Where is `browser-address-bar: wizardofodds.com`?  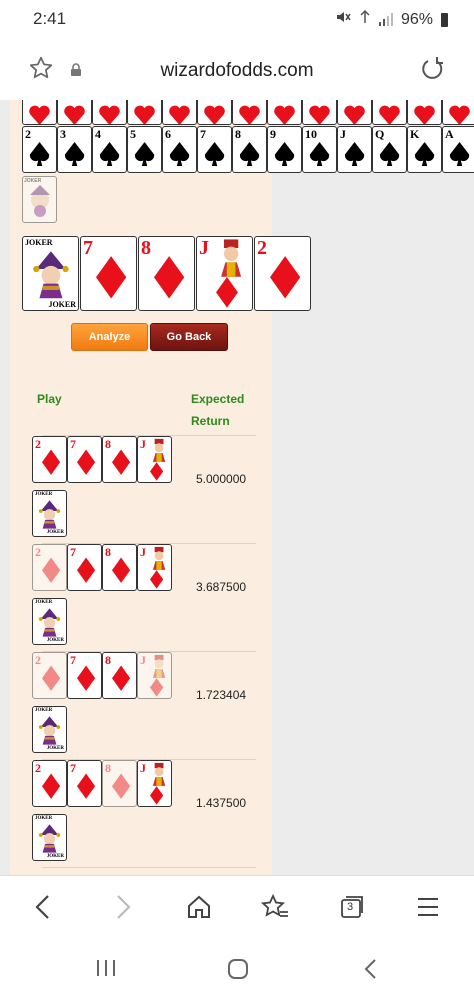 browser-address-bar: wizardofodds.com is located at coordinates (237, 70).